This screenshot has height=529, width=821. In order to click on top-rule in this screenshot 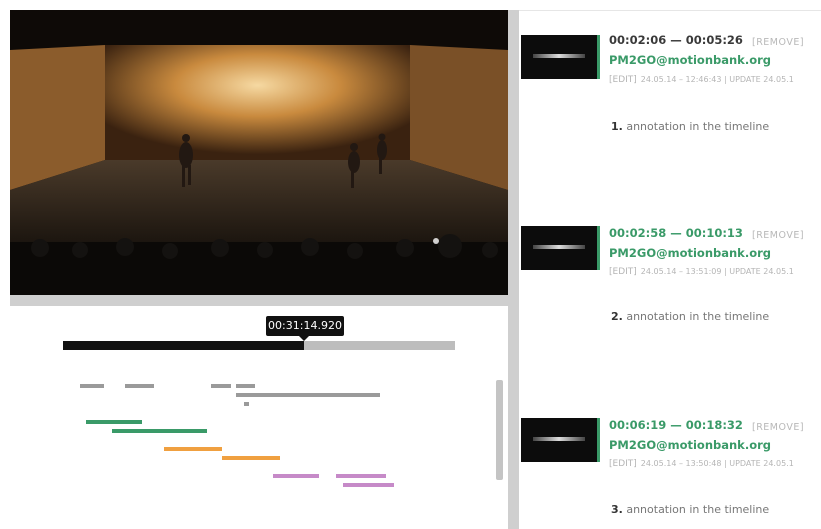, I will do `click(670, 10)`.